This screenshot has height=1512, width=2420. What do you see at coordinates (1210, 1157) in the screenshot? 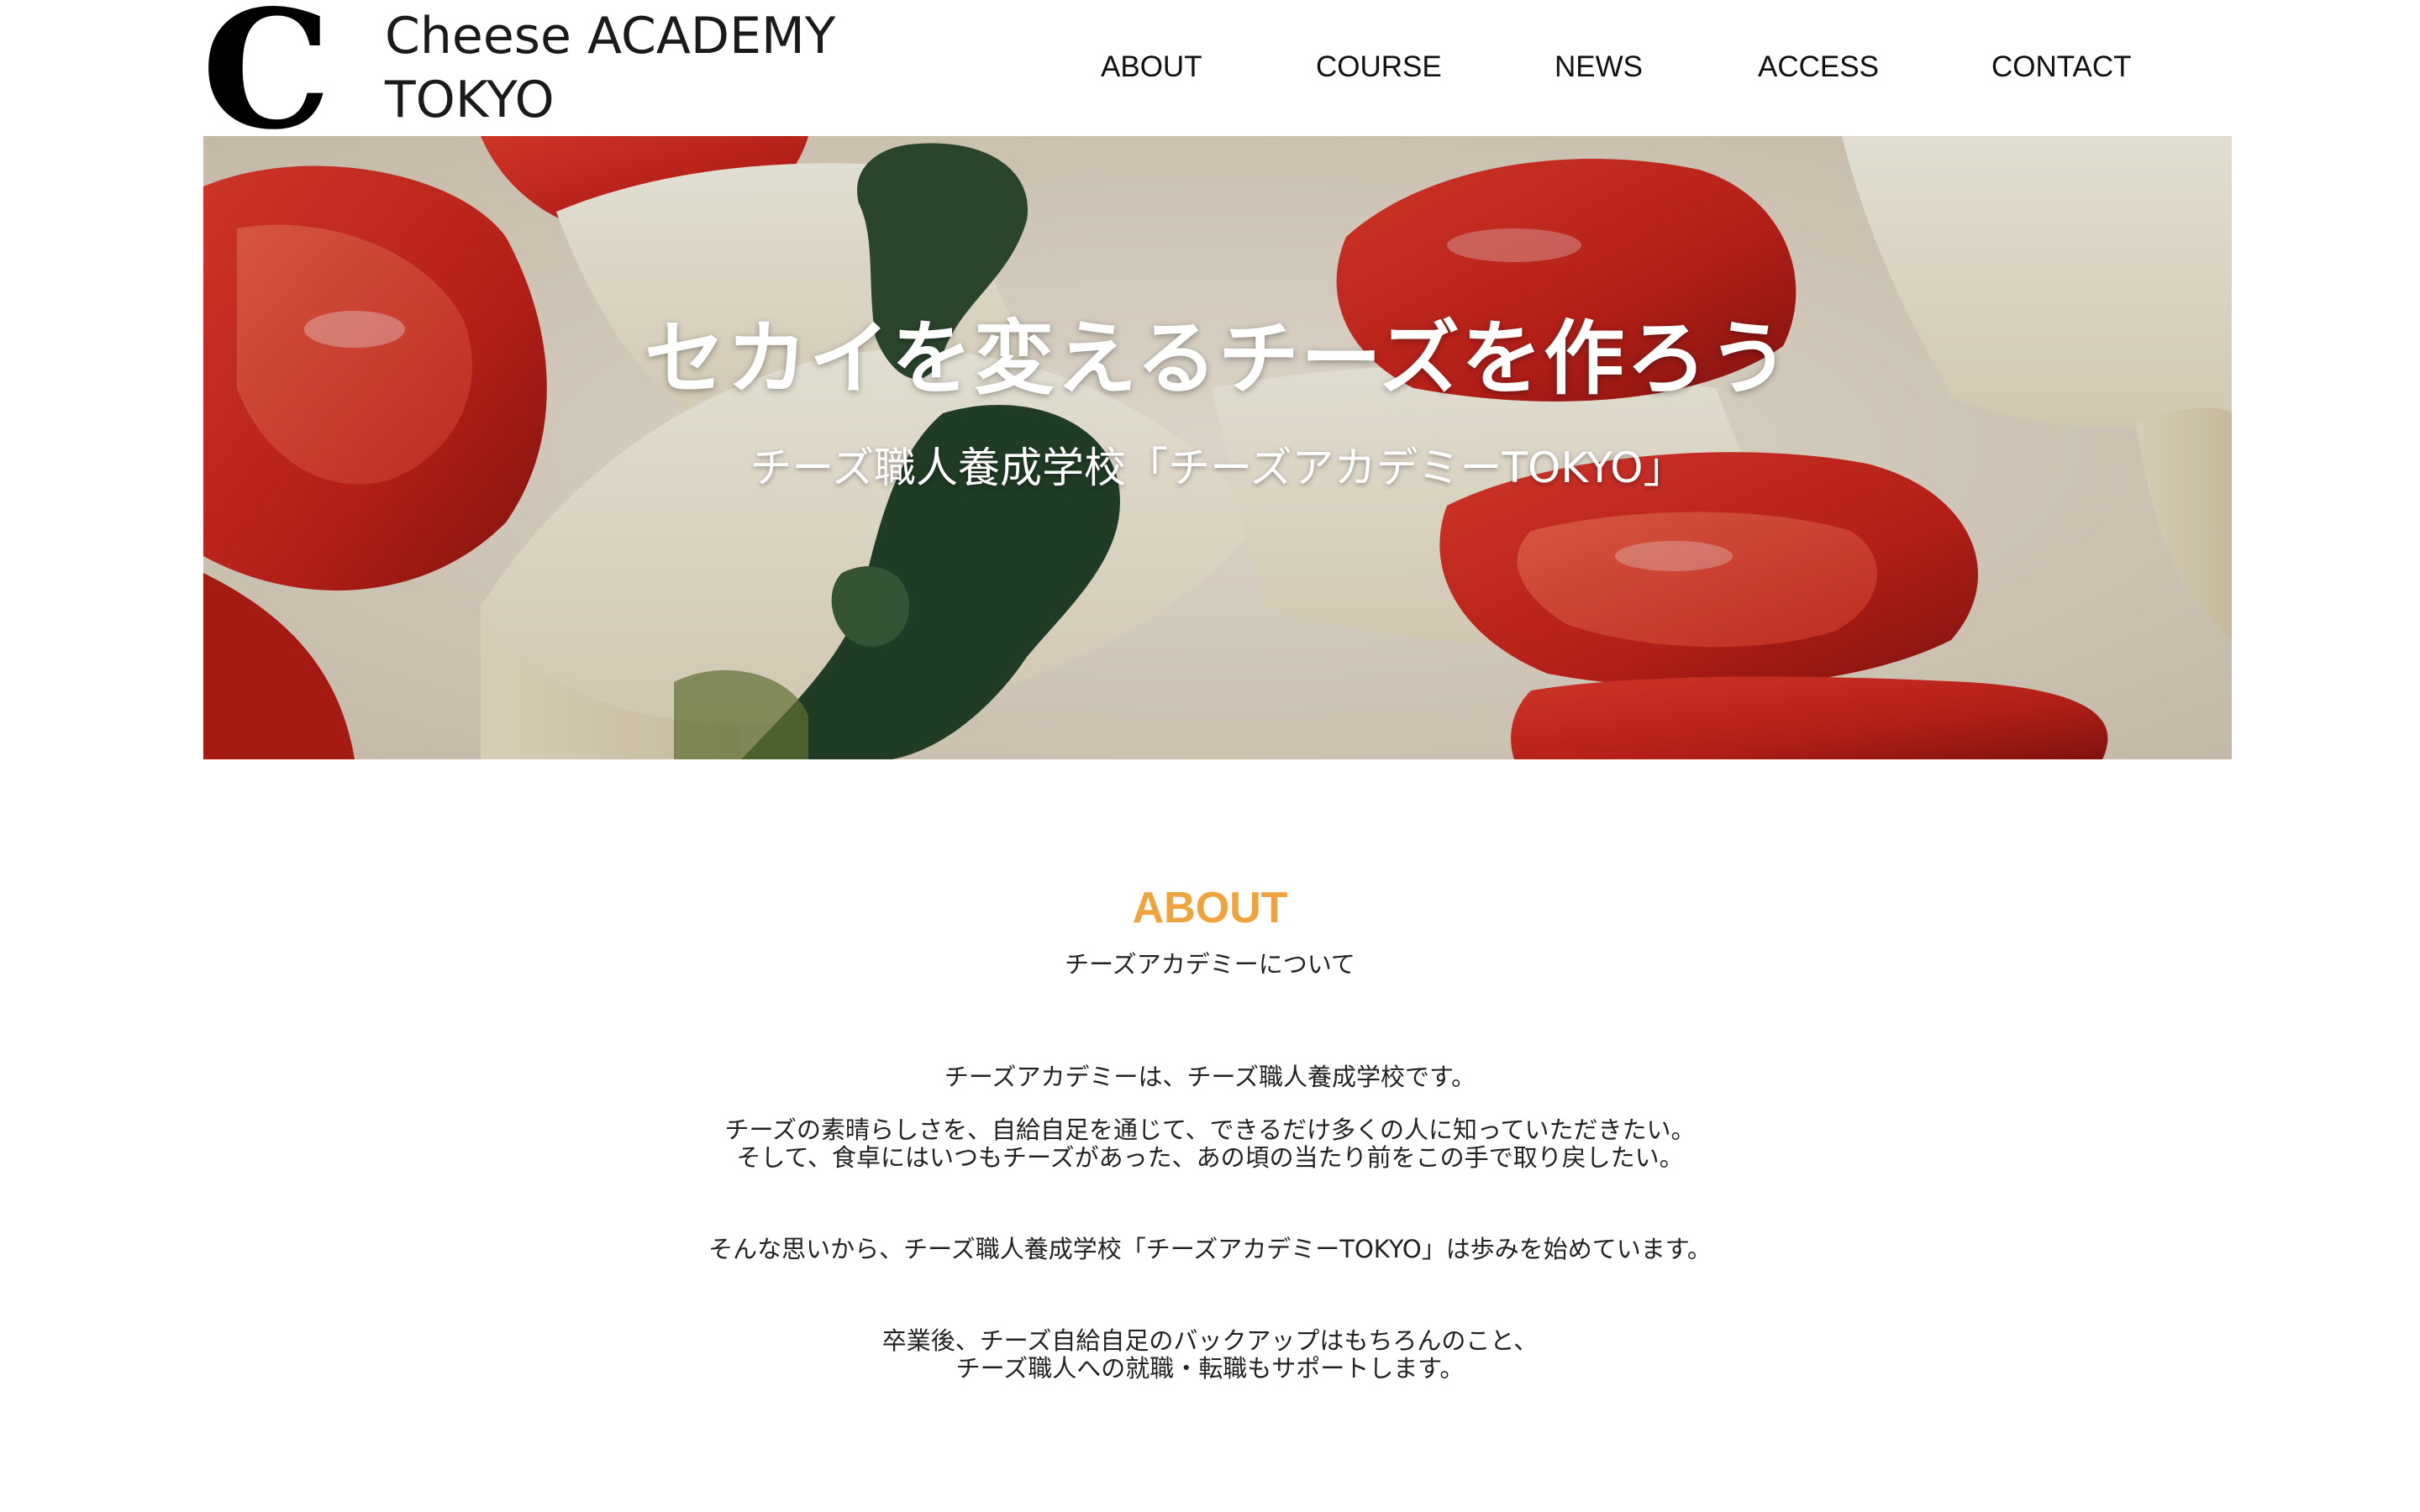
I see `about-line: そして、食卓にはいつもチーズがあった、あの頃の当たり前をこの手で取り戻したい。` at bounding box center [1210, 1157].